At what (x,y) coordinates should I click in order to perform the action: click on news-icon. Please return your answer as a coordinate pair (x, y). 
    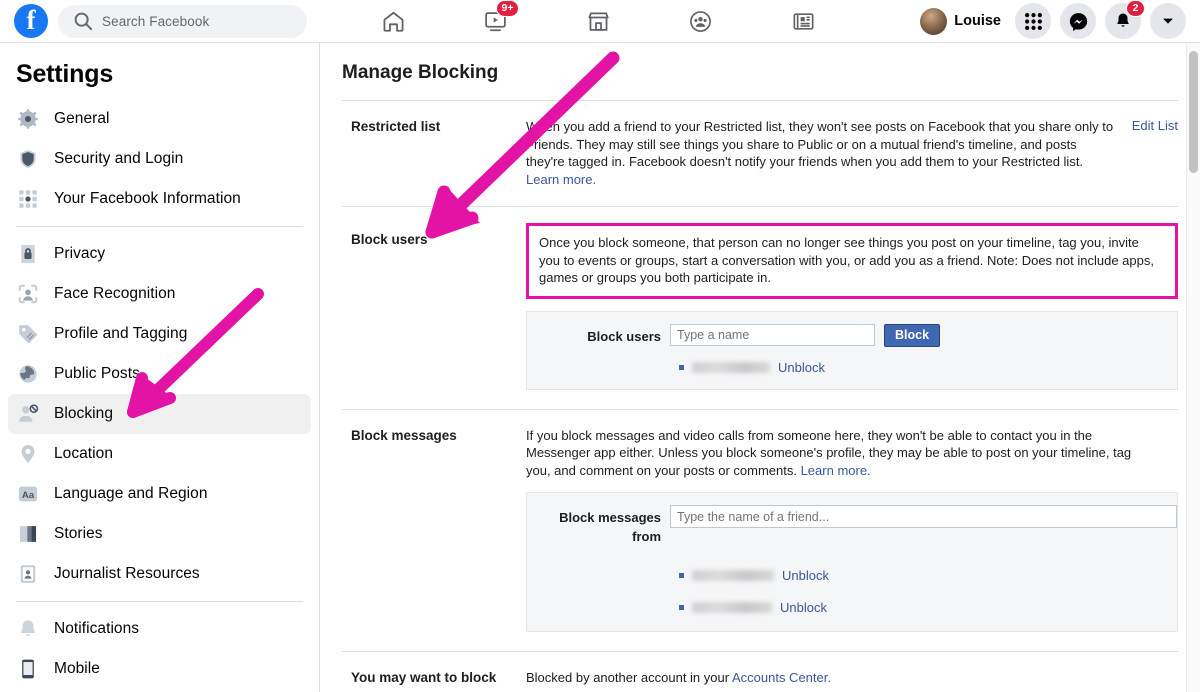
    Looking at the image, I should click on (803, 21).